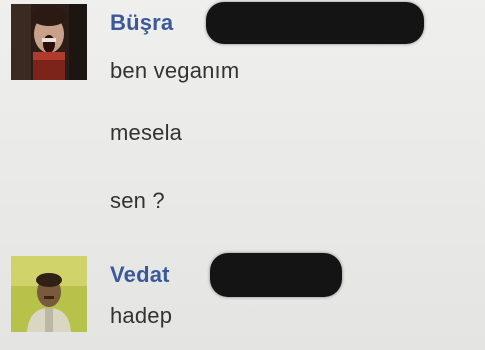 Image resolution: width=485 pixels, height=350 pixels. Describe the element at coordinates (137, 200) in the screenshot. I see `message-text: sen ?` at that location.